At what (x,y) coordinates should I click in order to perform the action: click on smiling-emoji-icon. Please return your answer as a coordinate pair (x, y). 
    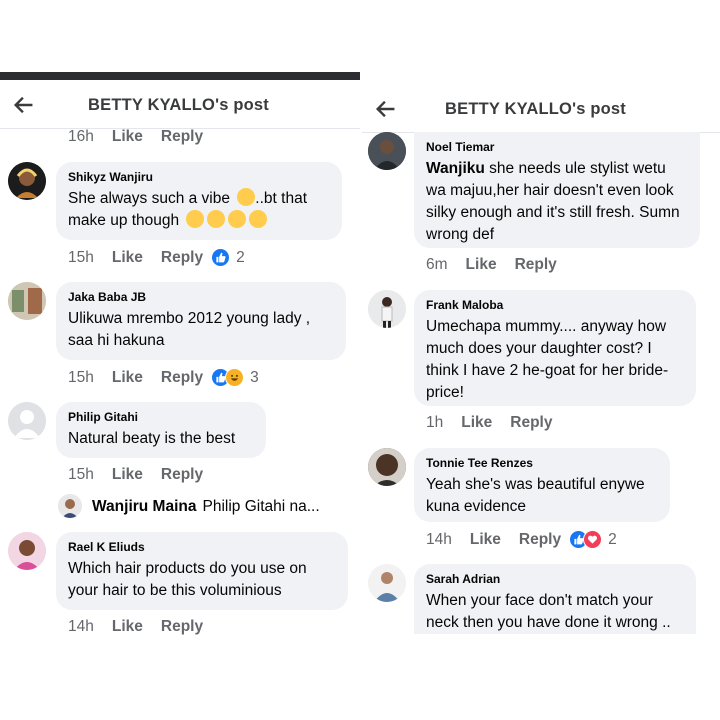
    Looking at the image, I should click on (246, 197).